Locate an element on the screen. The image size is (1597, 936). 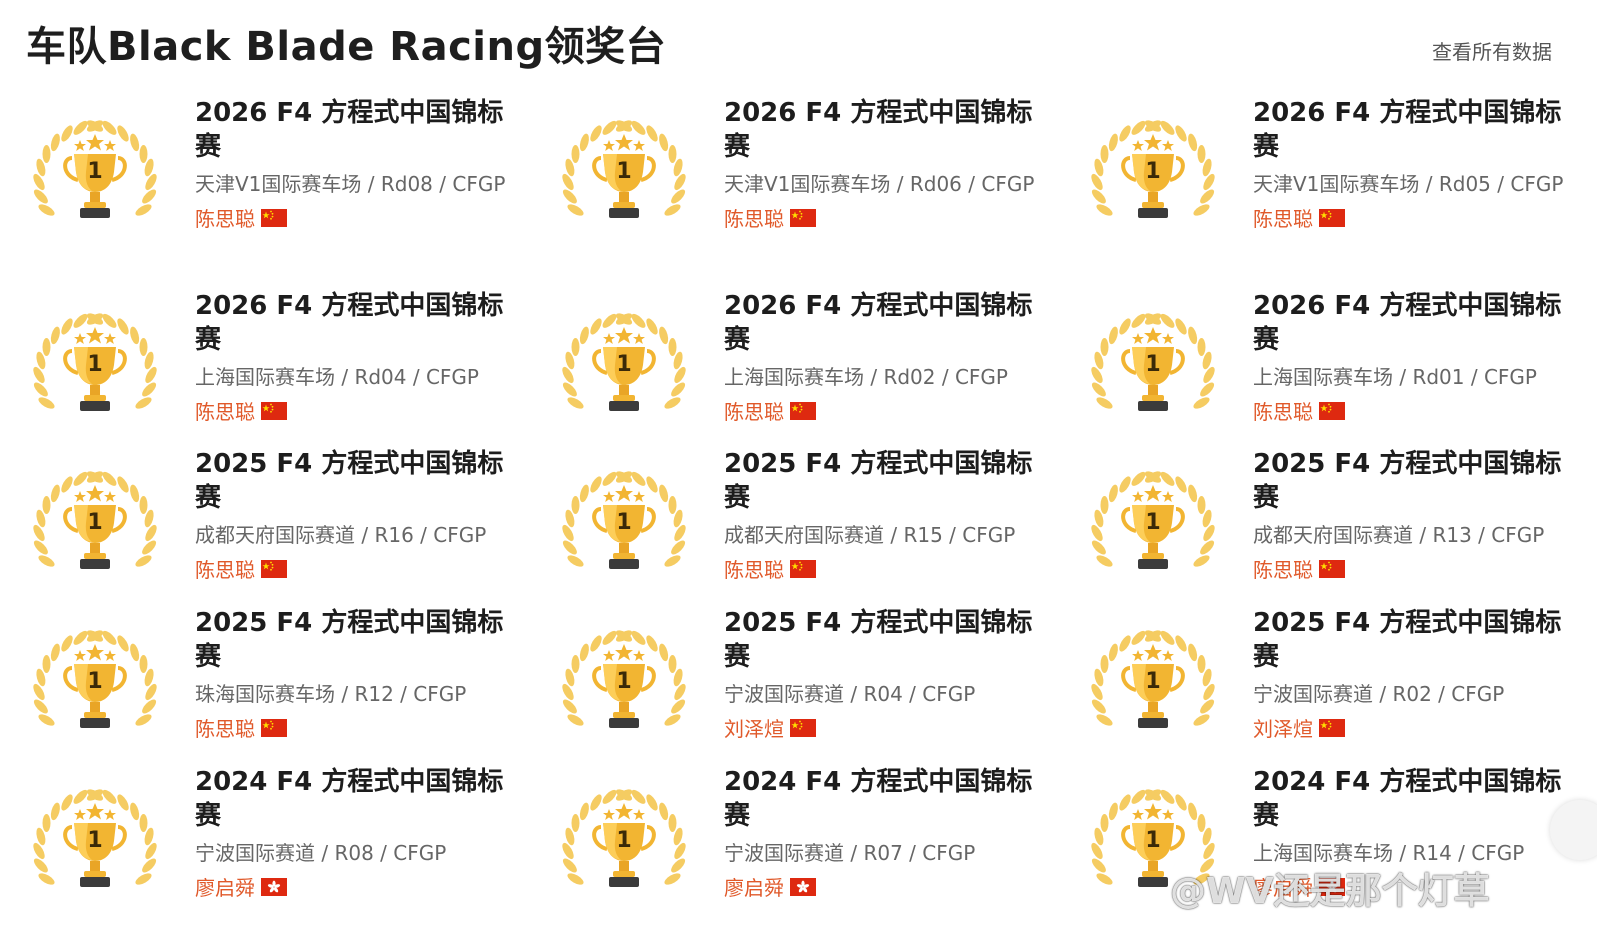
event-venue-round: 宁波国际赛道 / R08 / CFGP is located at coordinates (321, 853).